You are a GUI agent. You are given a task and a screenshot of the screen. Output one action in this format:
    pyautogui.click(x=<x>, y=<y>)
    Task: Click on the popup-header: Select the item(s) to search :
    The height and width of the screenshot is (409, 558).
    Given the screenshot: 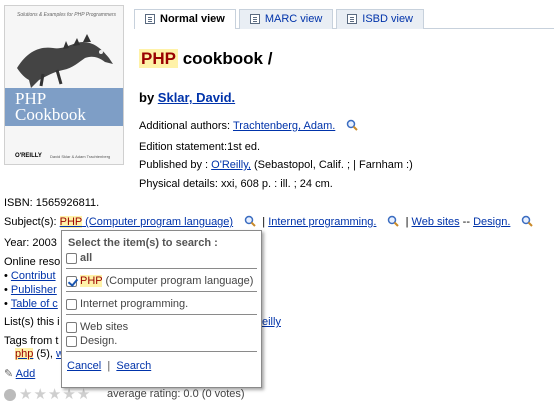 What is the action you would take?
    pyautogui.click(x=143, y=243)
    